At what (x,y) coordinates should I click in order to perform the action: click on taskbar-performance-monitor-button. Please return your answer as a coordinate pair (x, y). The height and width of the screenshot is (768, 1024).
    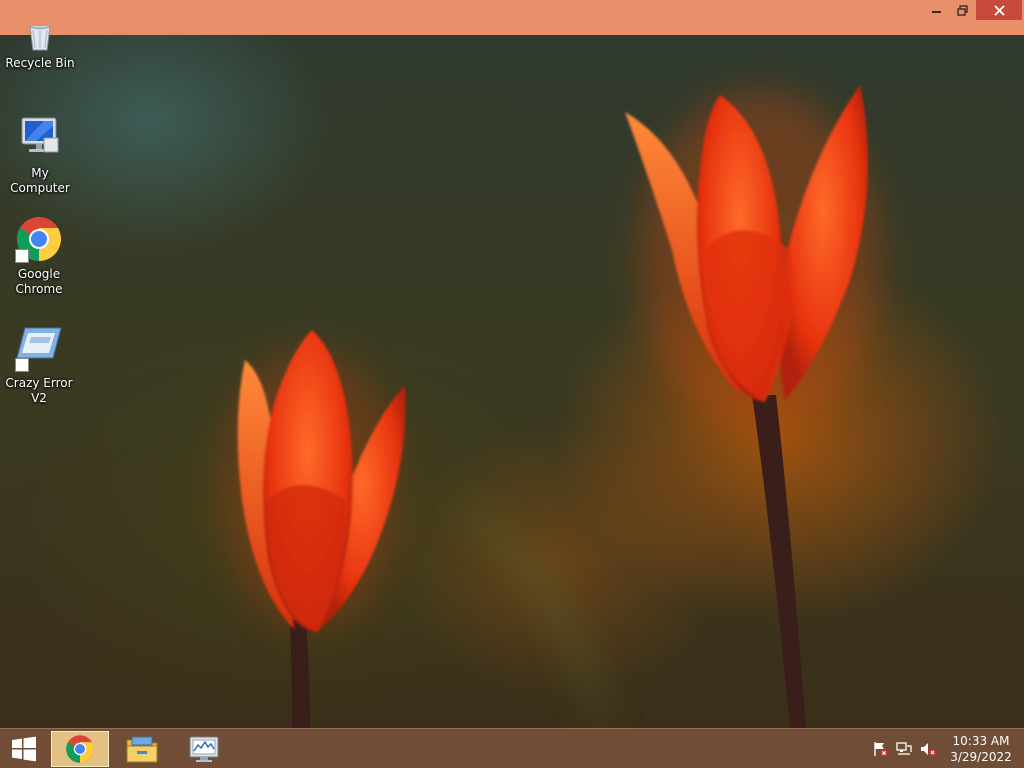
    Looking at the image, I should click on (204, 749).